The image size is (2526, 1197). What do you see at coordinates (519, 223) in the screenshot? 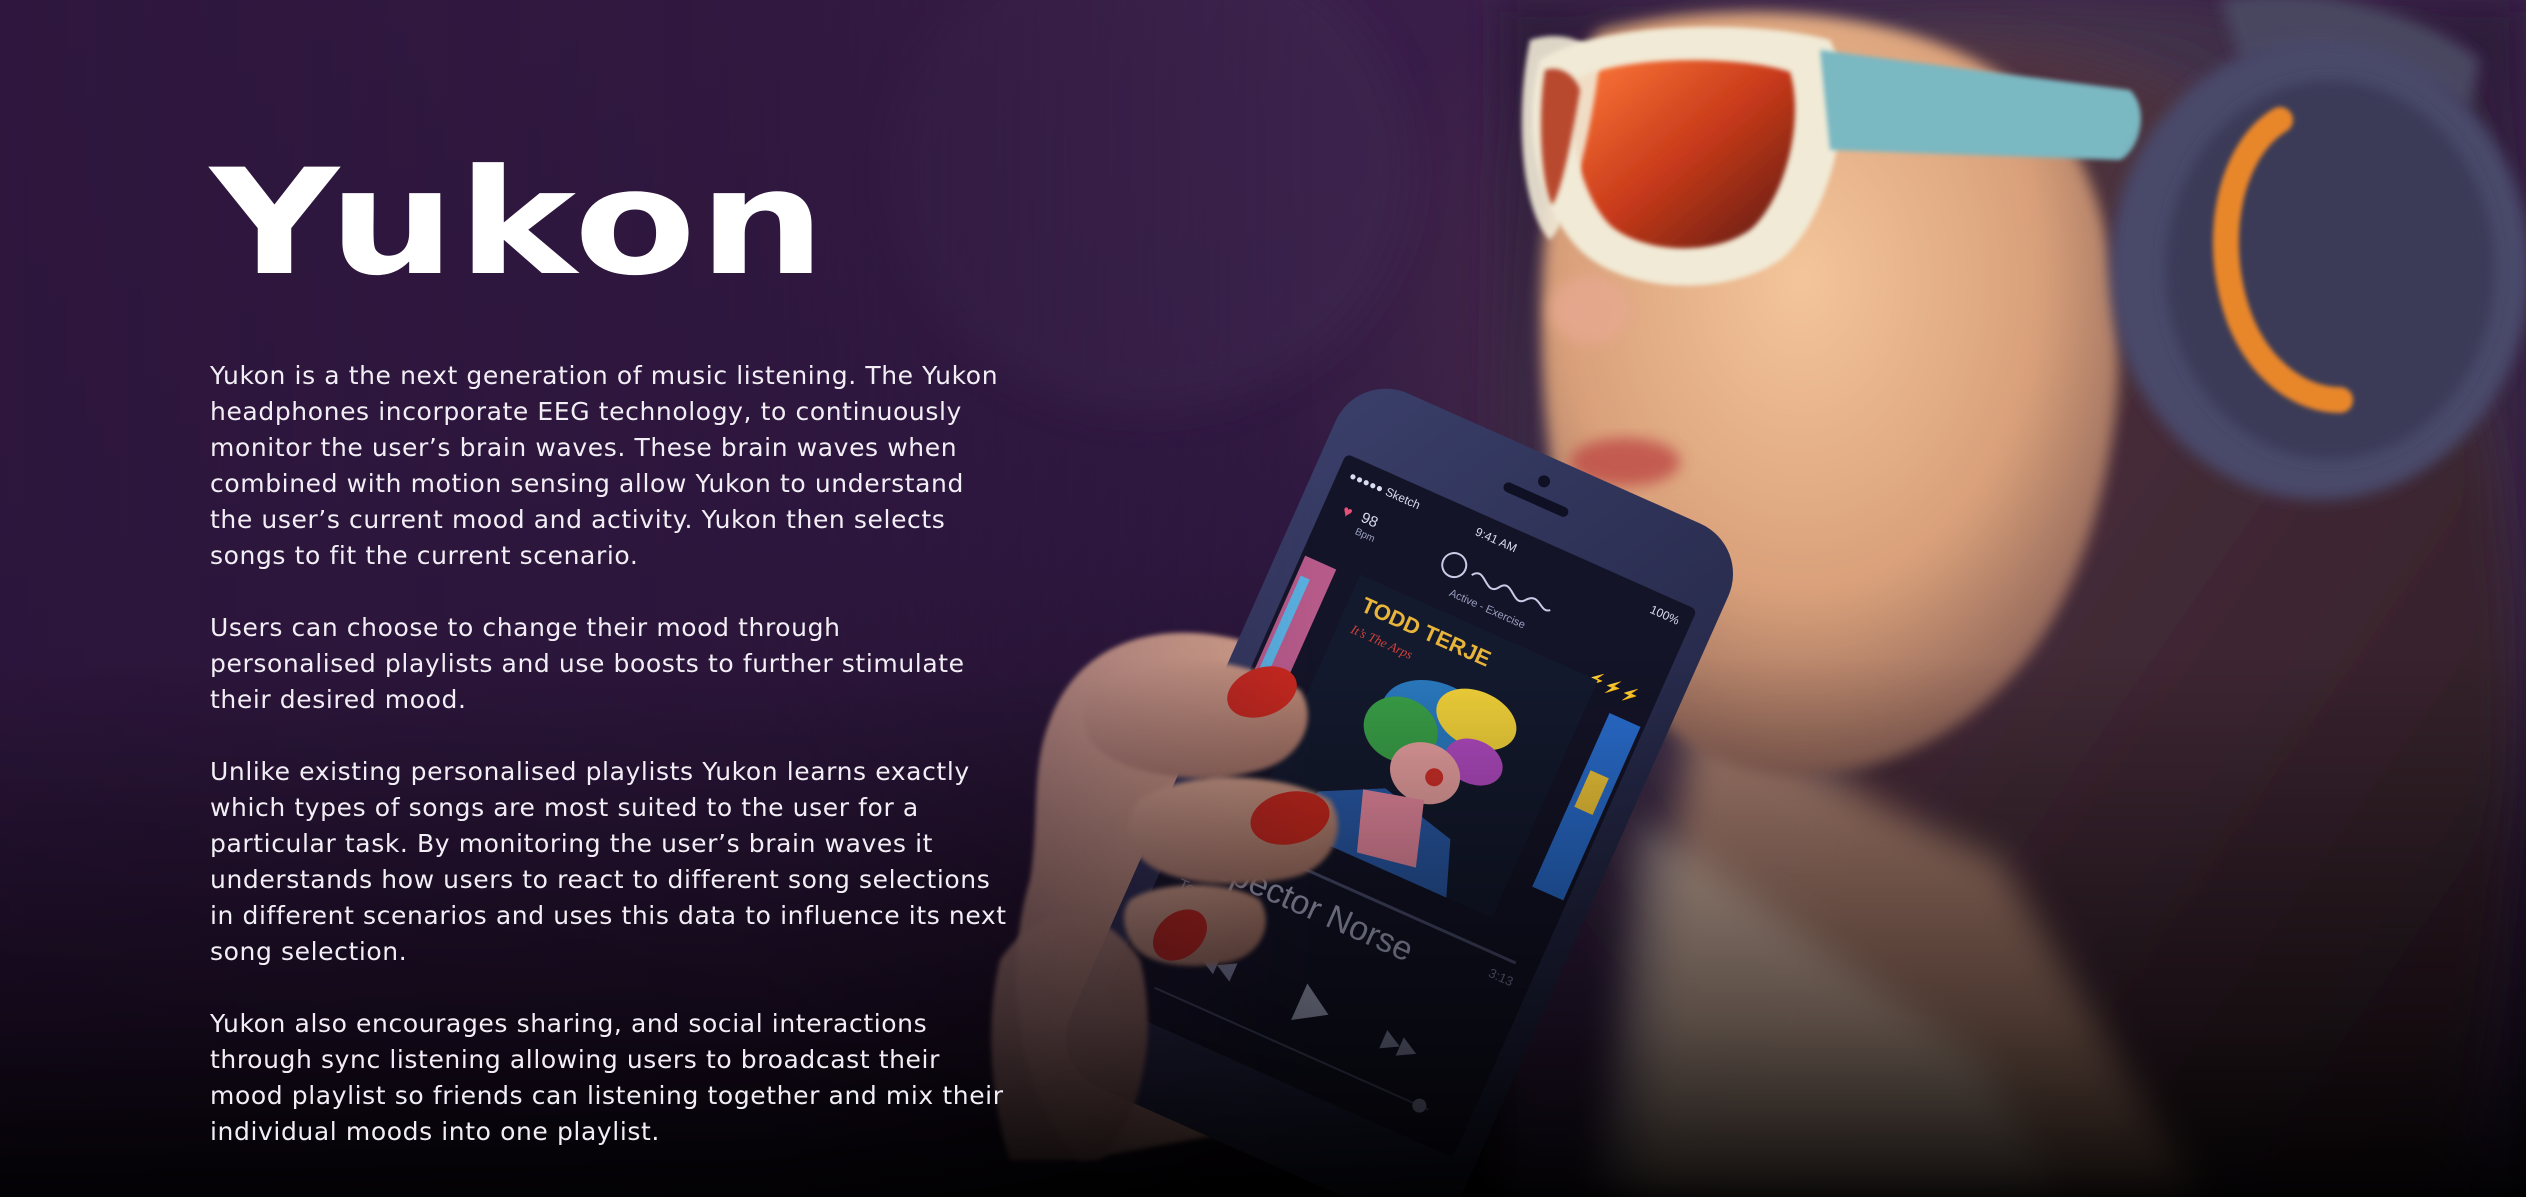
I see `brand-logo: Yukon` at bounding box center [519, 223].